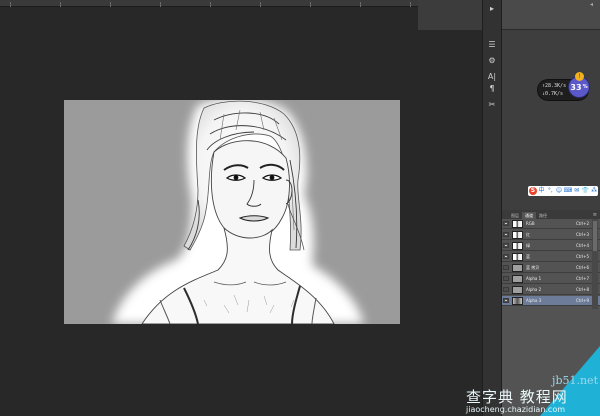  I want to click on channel-name: Alpha 1, so click(534, 278).